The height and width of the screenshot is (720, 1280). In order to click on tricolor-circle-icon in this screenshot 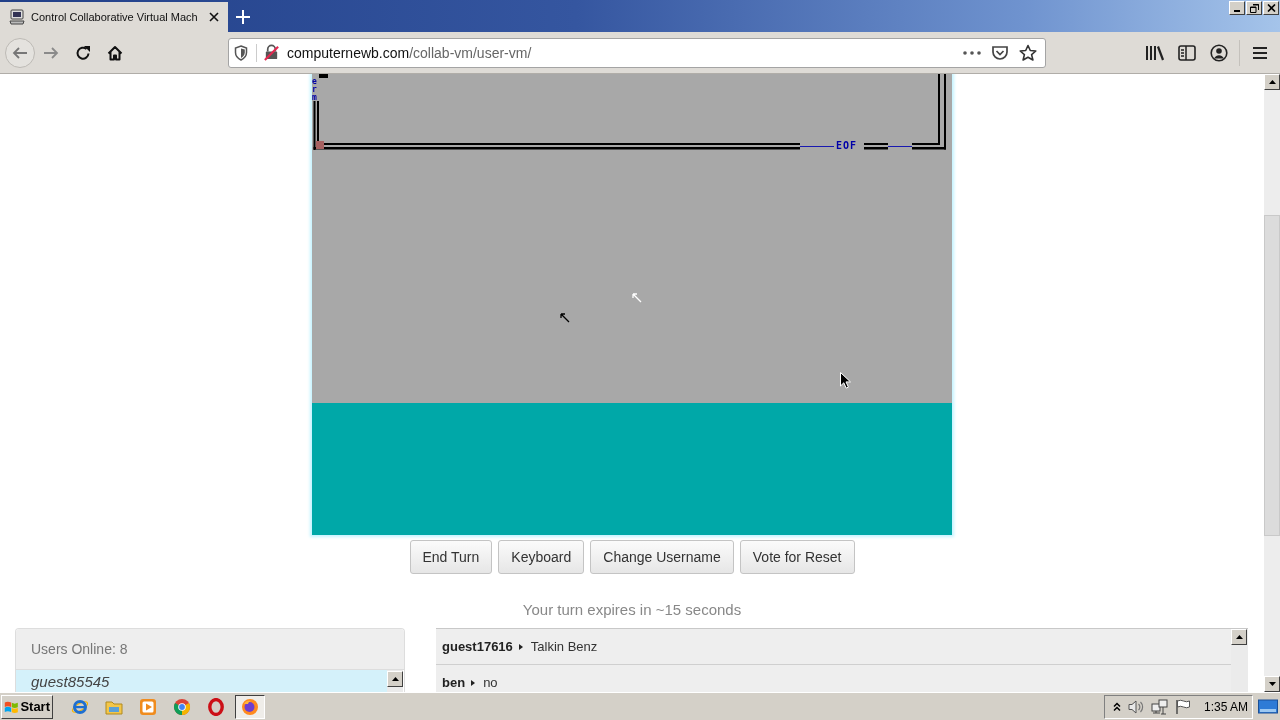, I will do `click(182, 706)`.